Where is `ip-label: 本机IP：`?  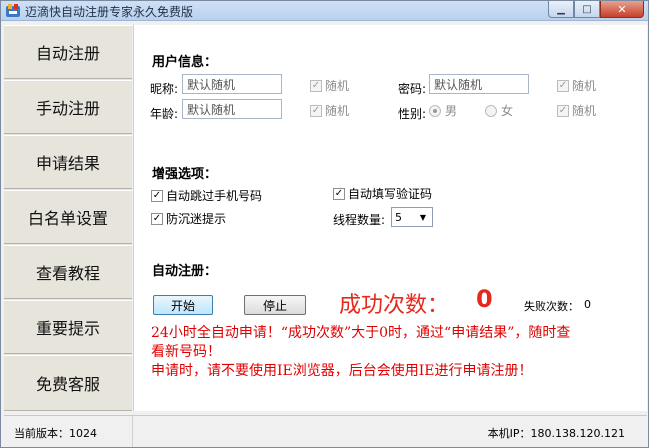 ip-label: 本机IP： is located at coordinates (509, 433).